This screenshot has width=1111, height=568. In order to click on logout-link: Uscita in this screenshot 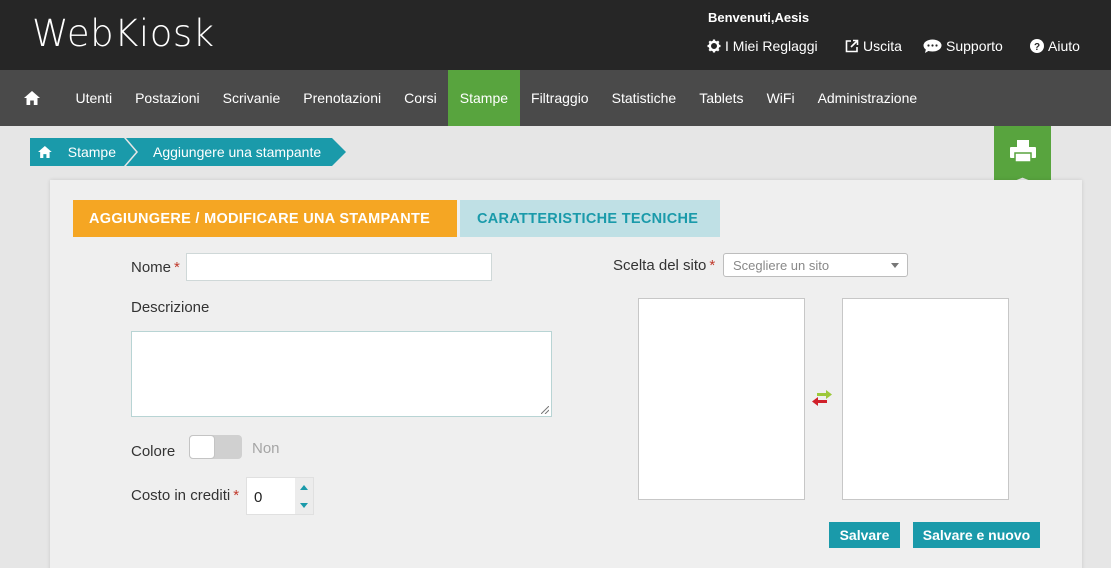, I will do `click(884, 46)`.